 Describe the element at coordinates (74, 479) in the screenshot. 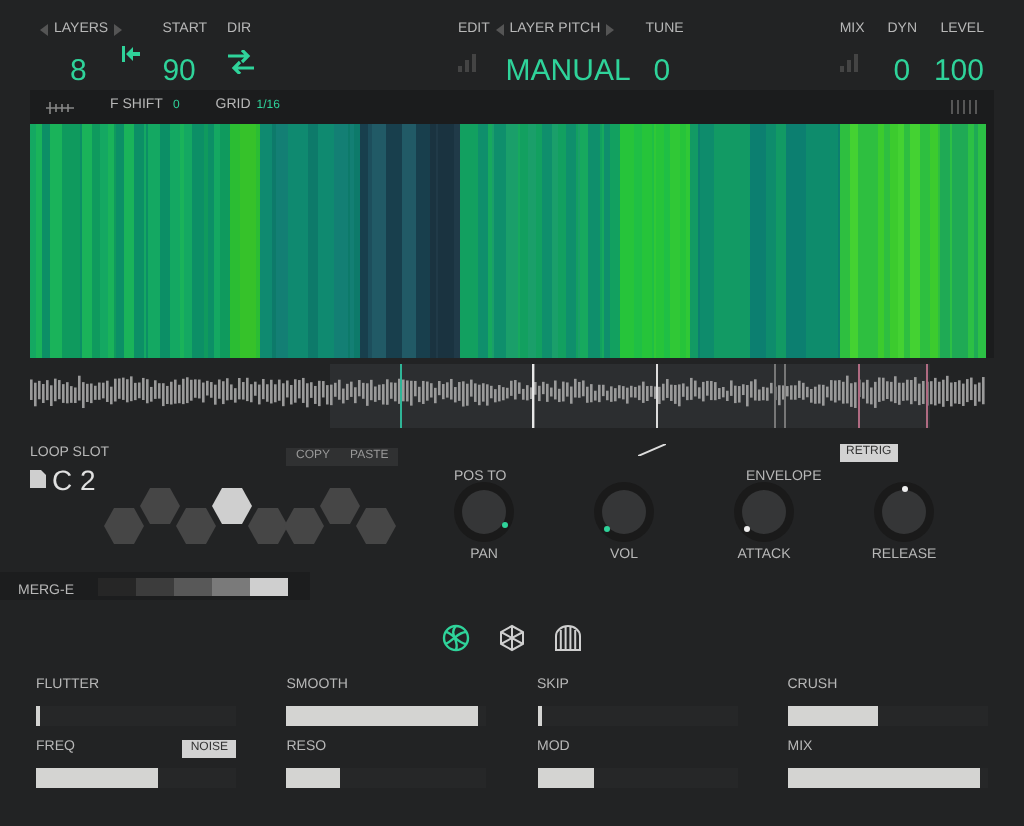

I see `loop-slot-value: C 2` at that location.